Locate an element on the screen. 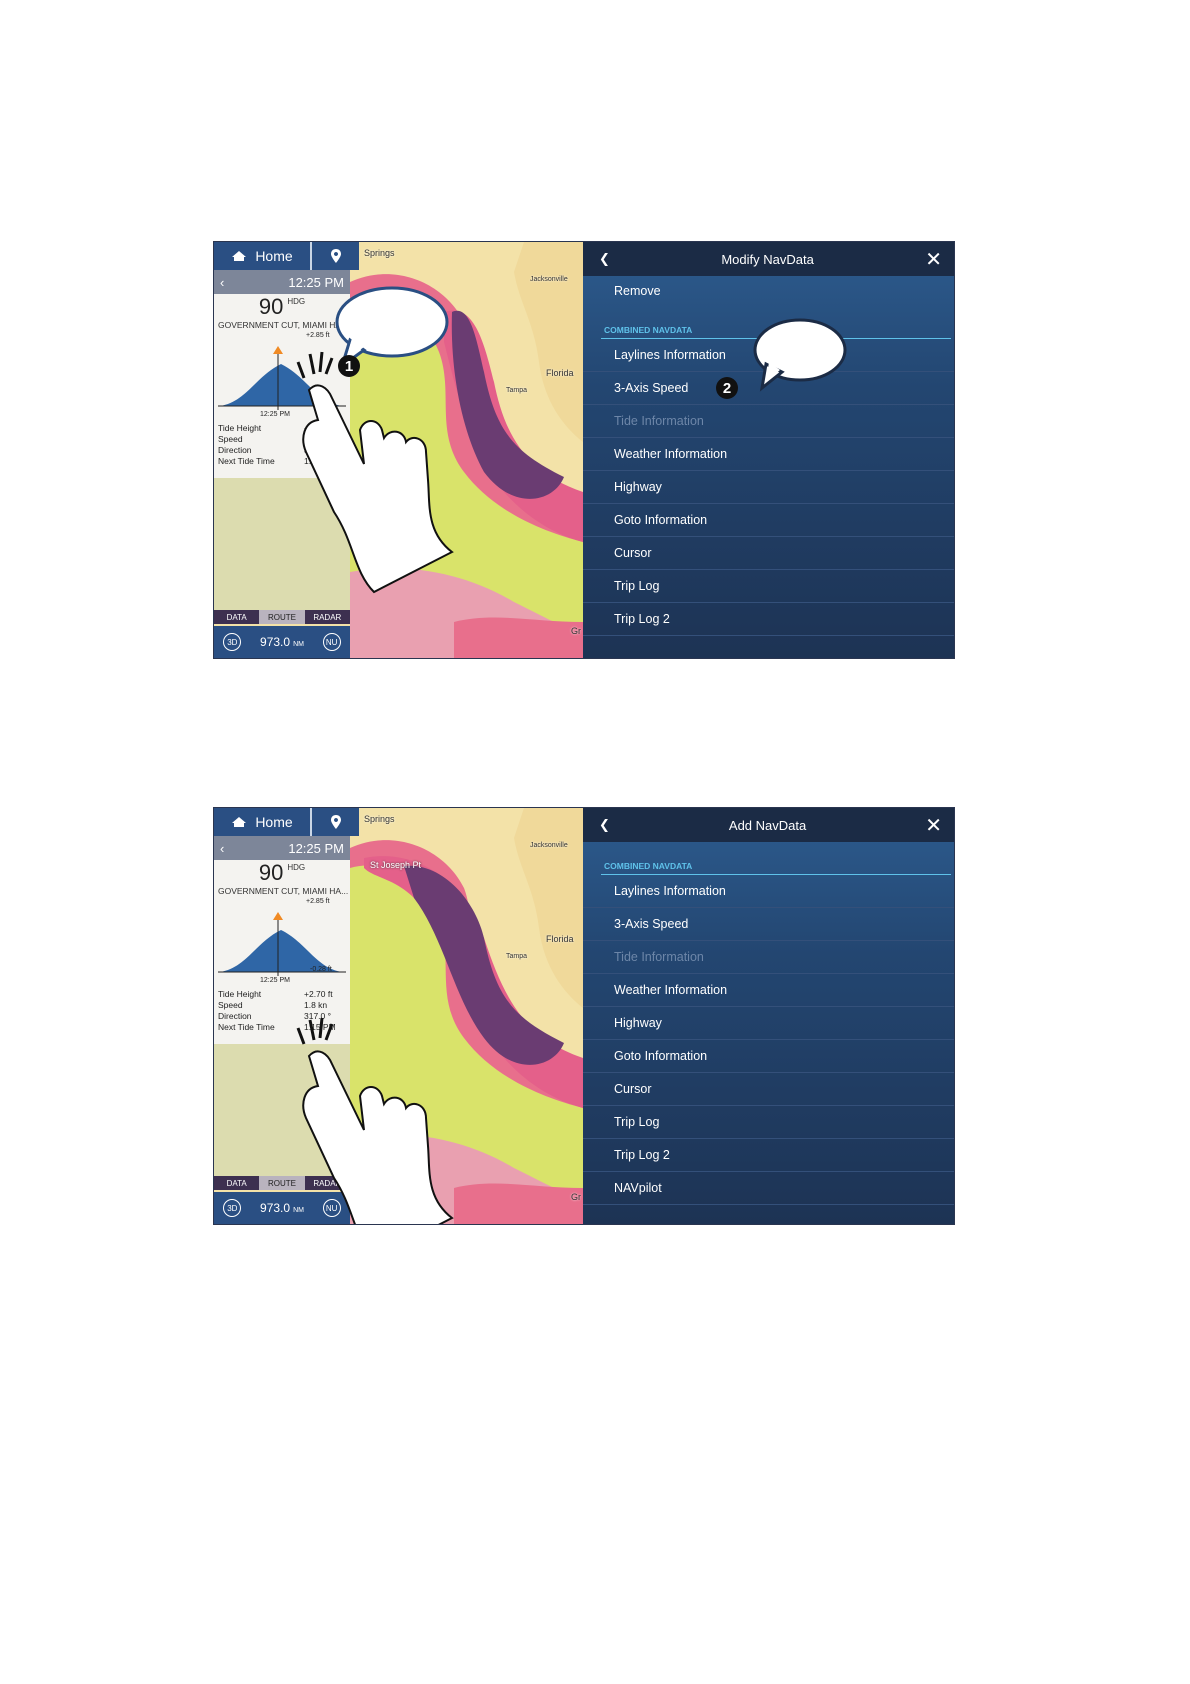  distance-readout: 973.0 NM is located at coordinates (282, 642).